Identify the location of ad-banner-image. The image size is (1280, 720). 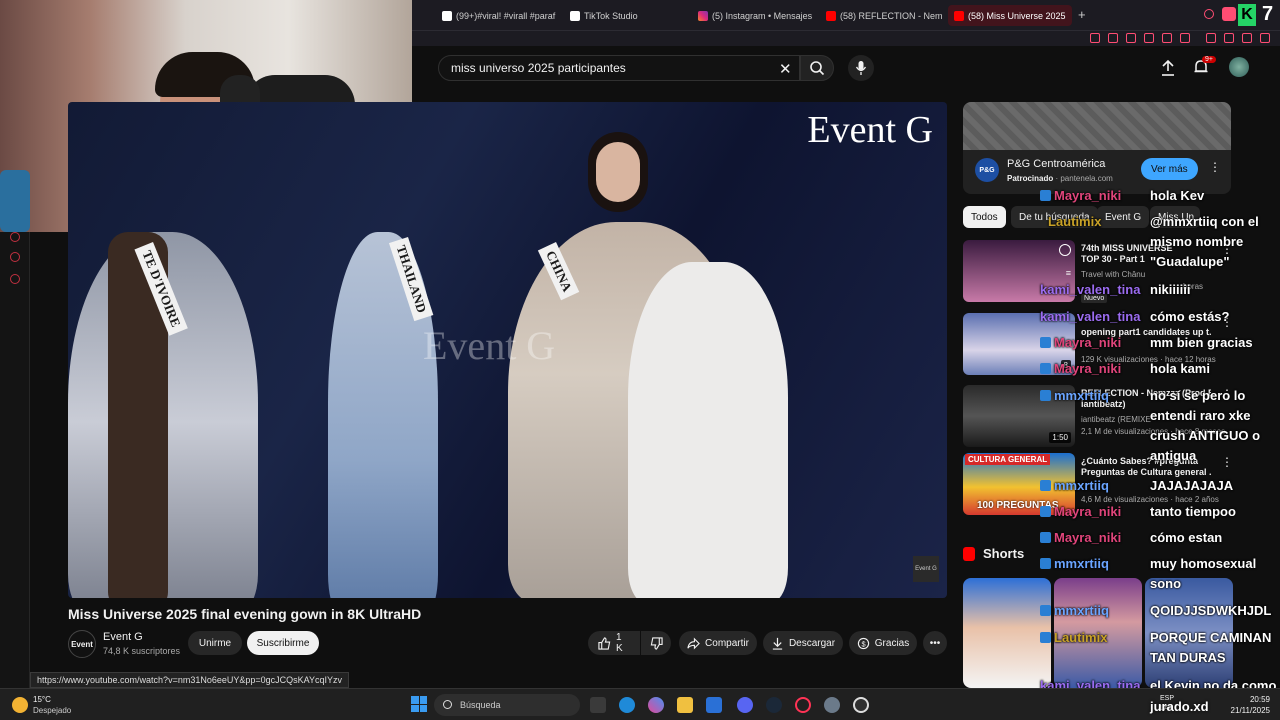
(1097, 126).